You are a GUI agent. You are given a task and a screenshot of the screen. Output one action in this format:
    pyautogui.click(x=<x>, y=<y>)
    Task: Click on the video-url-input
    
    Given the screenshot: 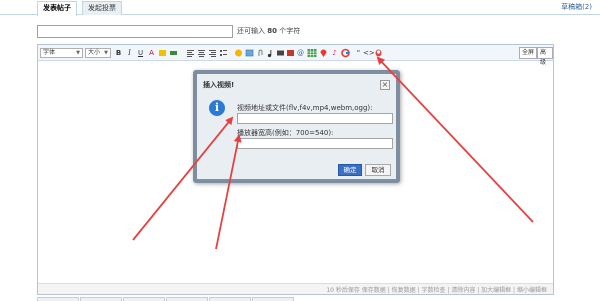 What is the action you would take?
    pyautogui.click(x=315, y=118)
    